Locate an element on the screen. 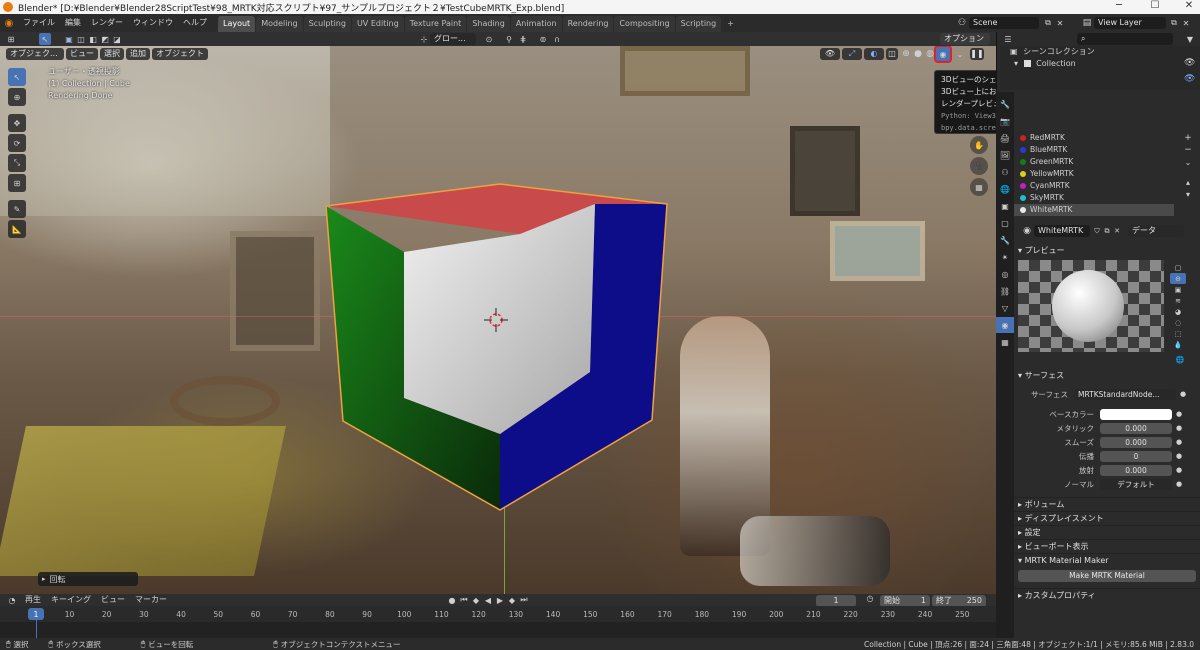 The width and height of the screenshot is (1200, 650). material-slot: SkyMRTK is located at coordinates (1094, 198).